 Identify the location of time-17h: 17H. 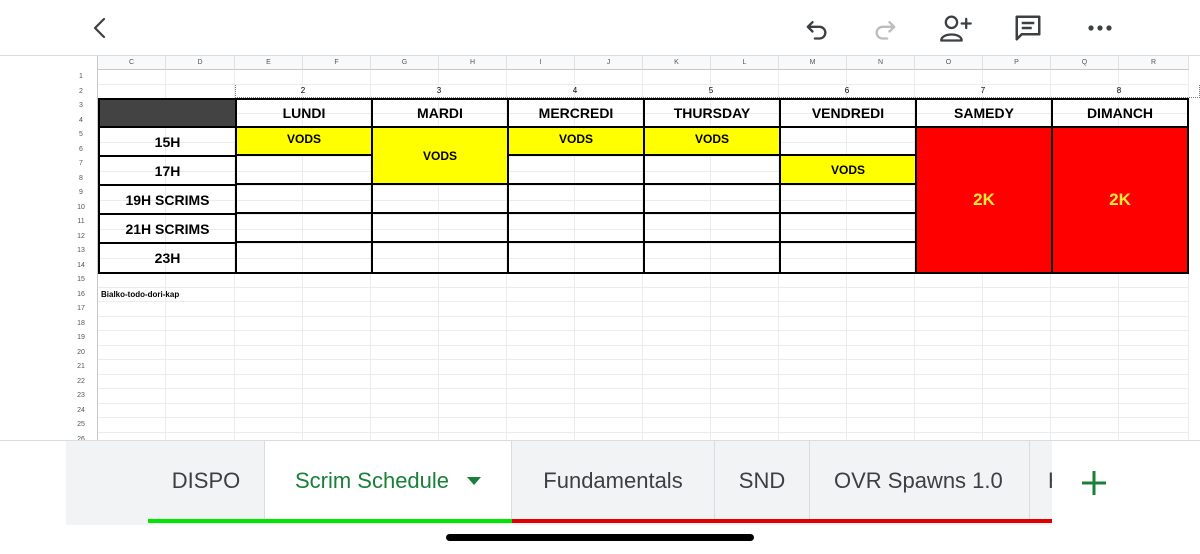
(167, 170).